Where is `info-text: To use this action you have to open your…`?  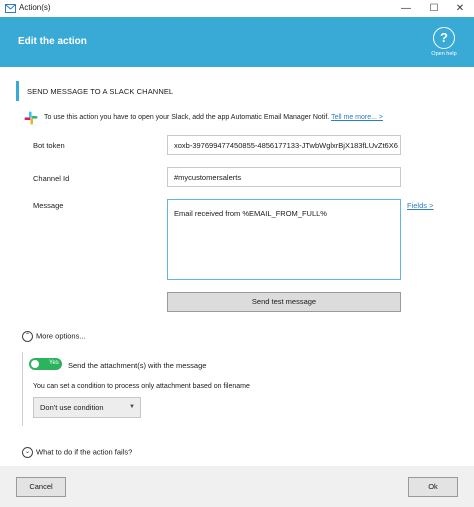
info-text: To use this action you have to open your… is located at coordinates (213, 117).